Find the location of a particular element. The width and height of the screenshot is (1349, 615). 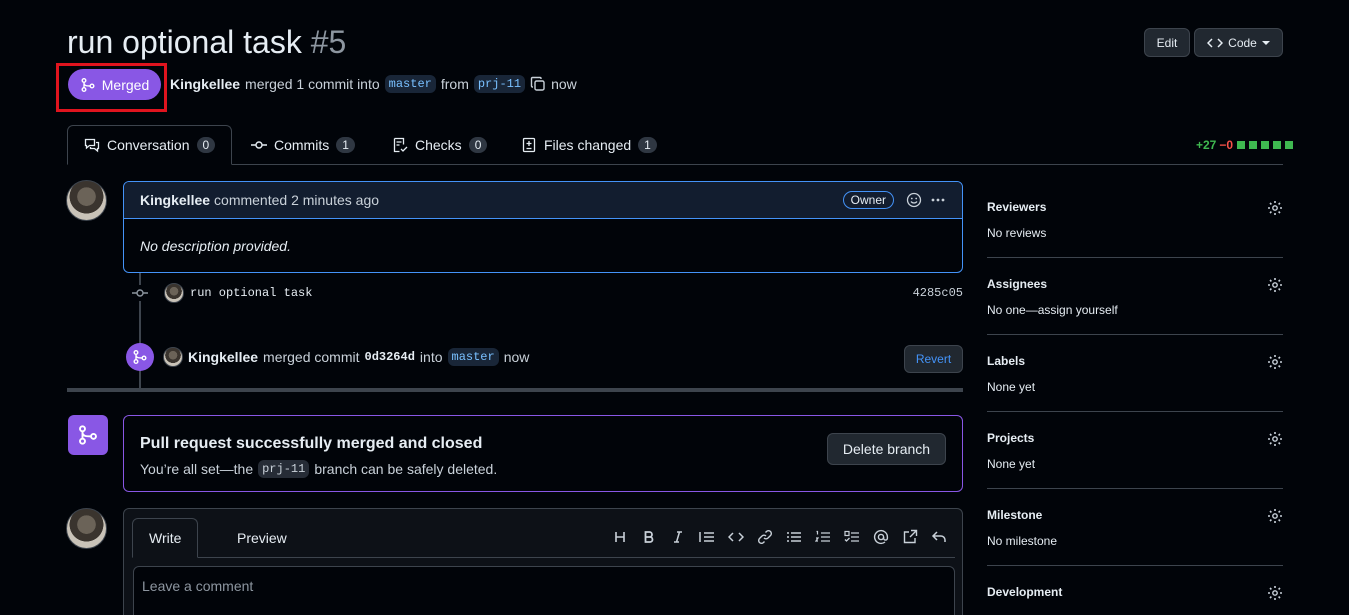

comment-author: Kingkellee is located at coordinates (175, 200).